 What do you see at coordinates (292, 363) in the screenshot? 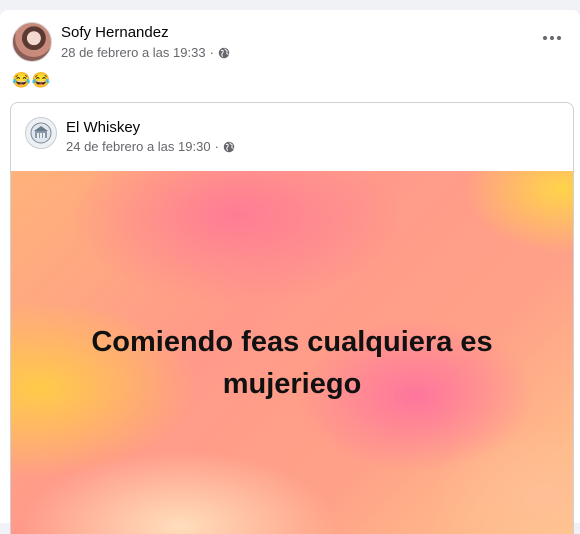
I see `background-post-text: Comiendo feas cualquiera es mujeriego` at bounding box center [292, 363].